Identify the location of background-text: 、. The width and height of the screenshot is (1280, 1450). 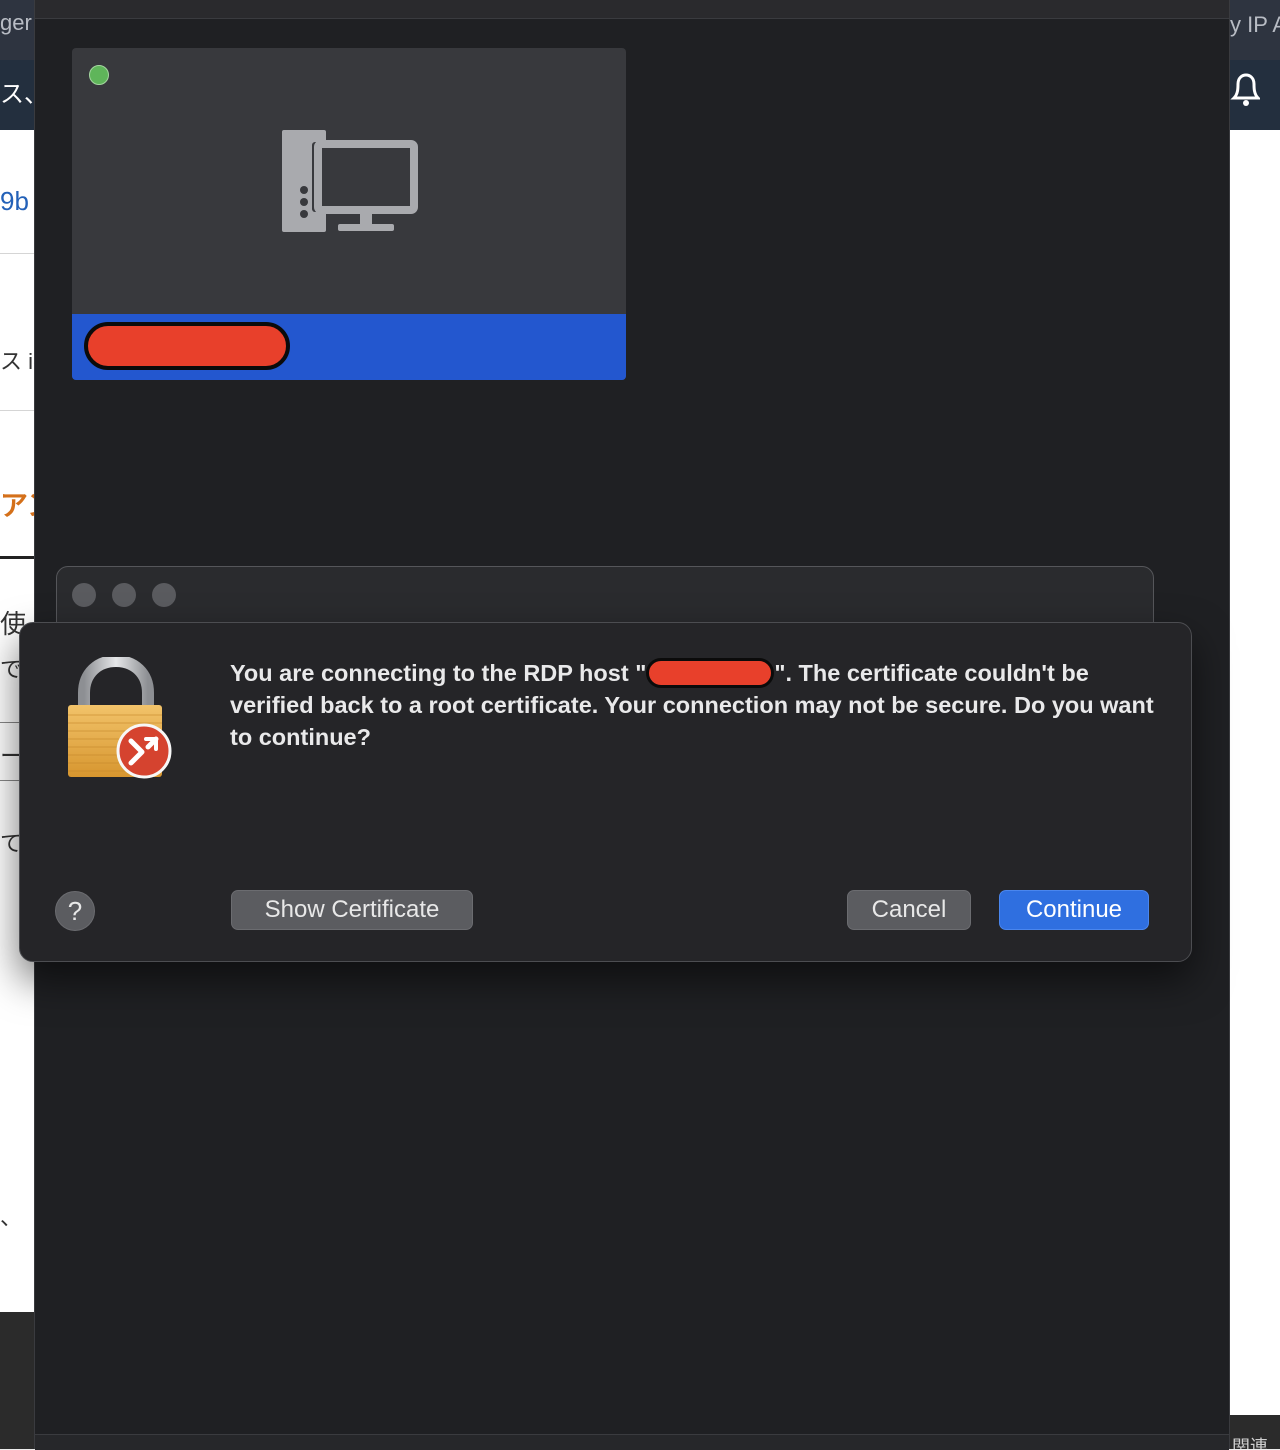
(11, 1217).